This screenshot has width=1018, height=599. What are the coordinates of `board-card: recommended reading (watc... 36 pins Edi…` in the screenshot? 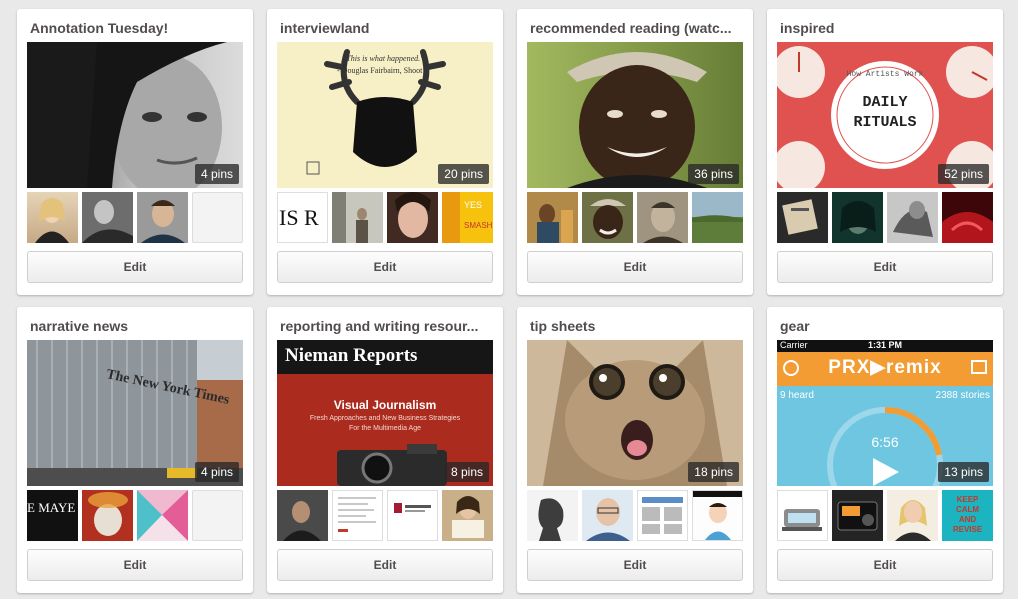 It's located at (635, 152).